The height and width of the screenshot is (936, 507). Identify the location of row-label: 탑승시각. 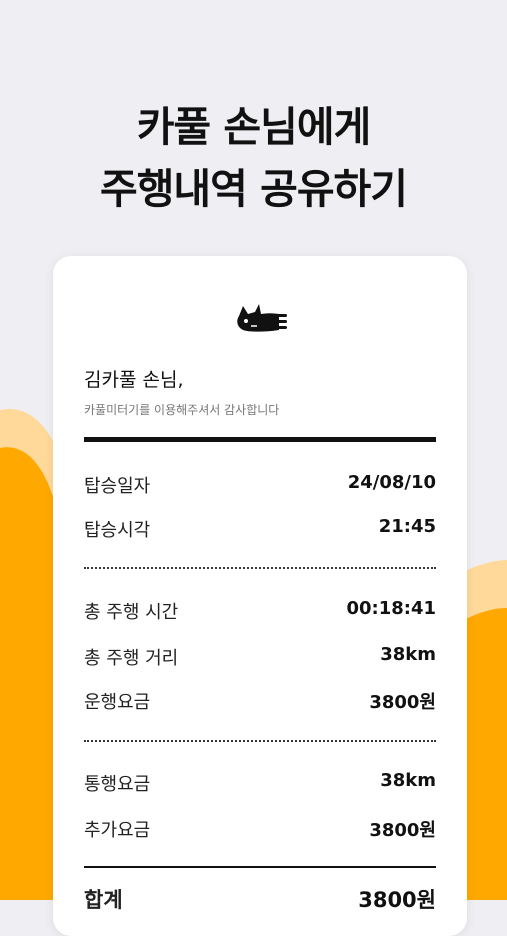
(117, 530).